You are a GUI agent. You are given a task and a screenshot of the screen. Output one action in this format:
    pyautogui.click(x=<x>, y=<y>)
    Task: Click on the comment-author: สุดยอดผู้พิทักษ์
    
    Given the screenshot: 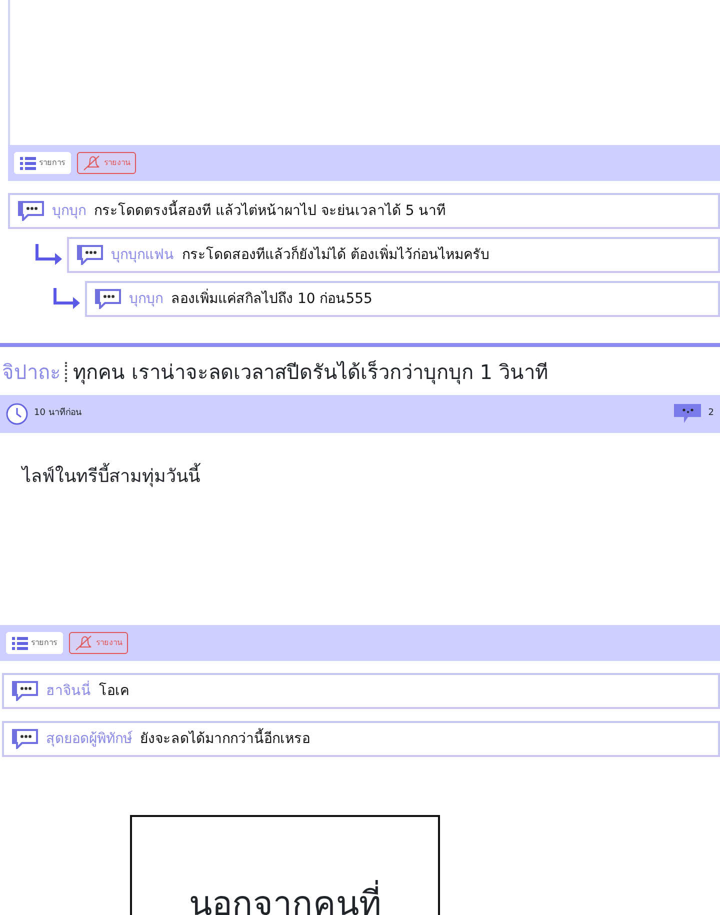 What is the action you would take?
    pyautogui.click(x=89, y=739)
    